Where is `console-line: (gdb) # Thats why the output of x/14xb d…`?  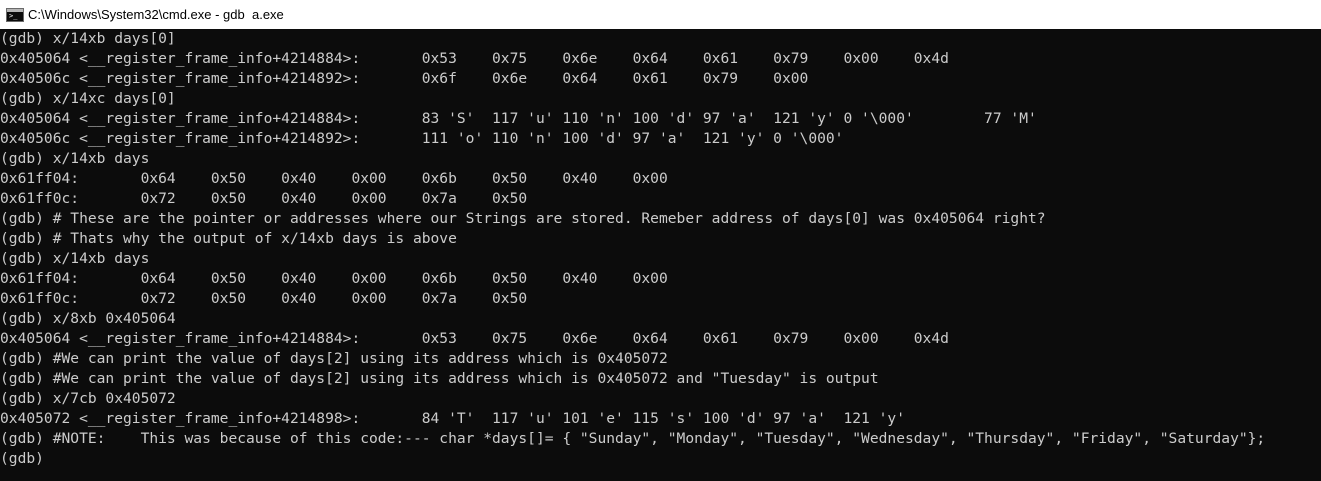
console-line: (gdb) # Thats why the output of x/14xb d… is located at coordinates (228, 238).